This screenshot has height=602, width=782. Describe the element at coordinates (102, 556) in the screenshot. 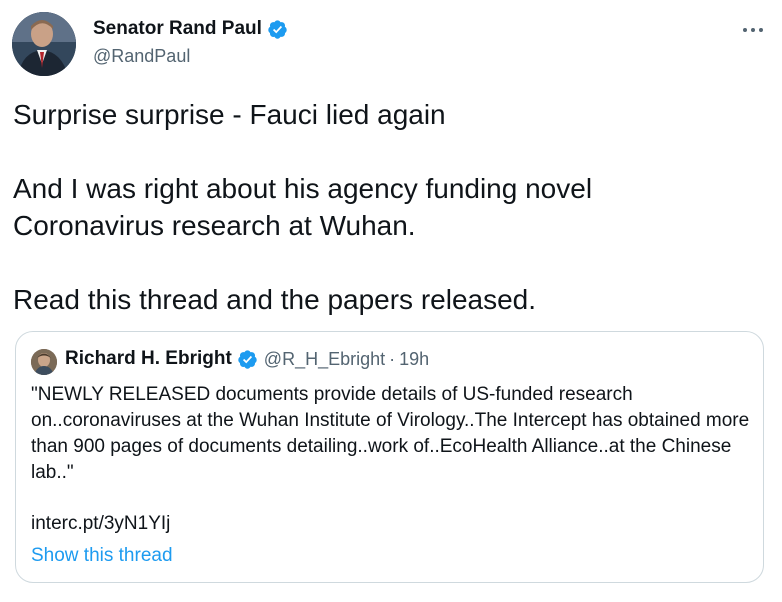

I see `show-thread-link: Show this thread` at that location.